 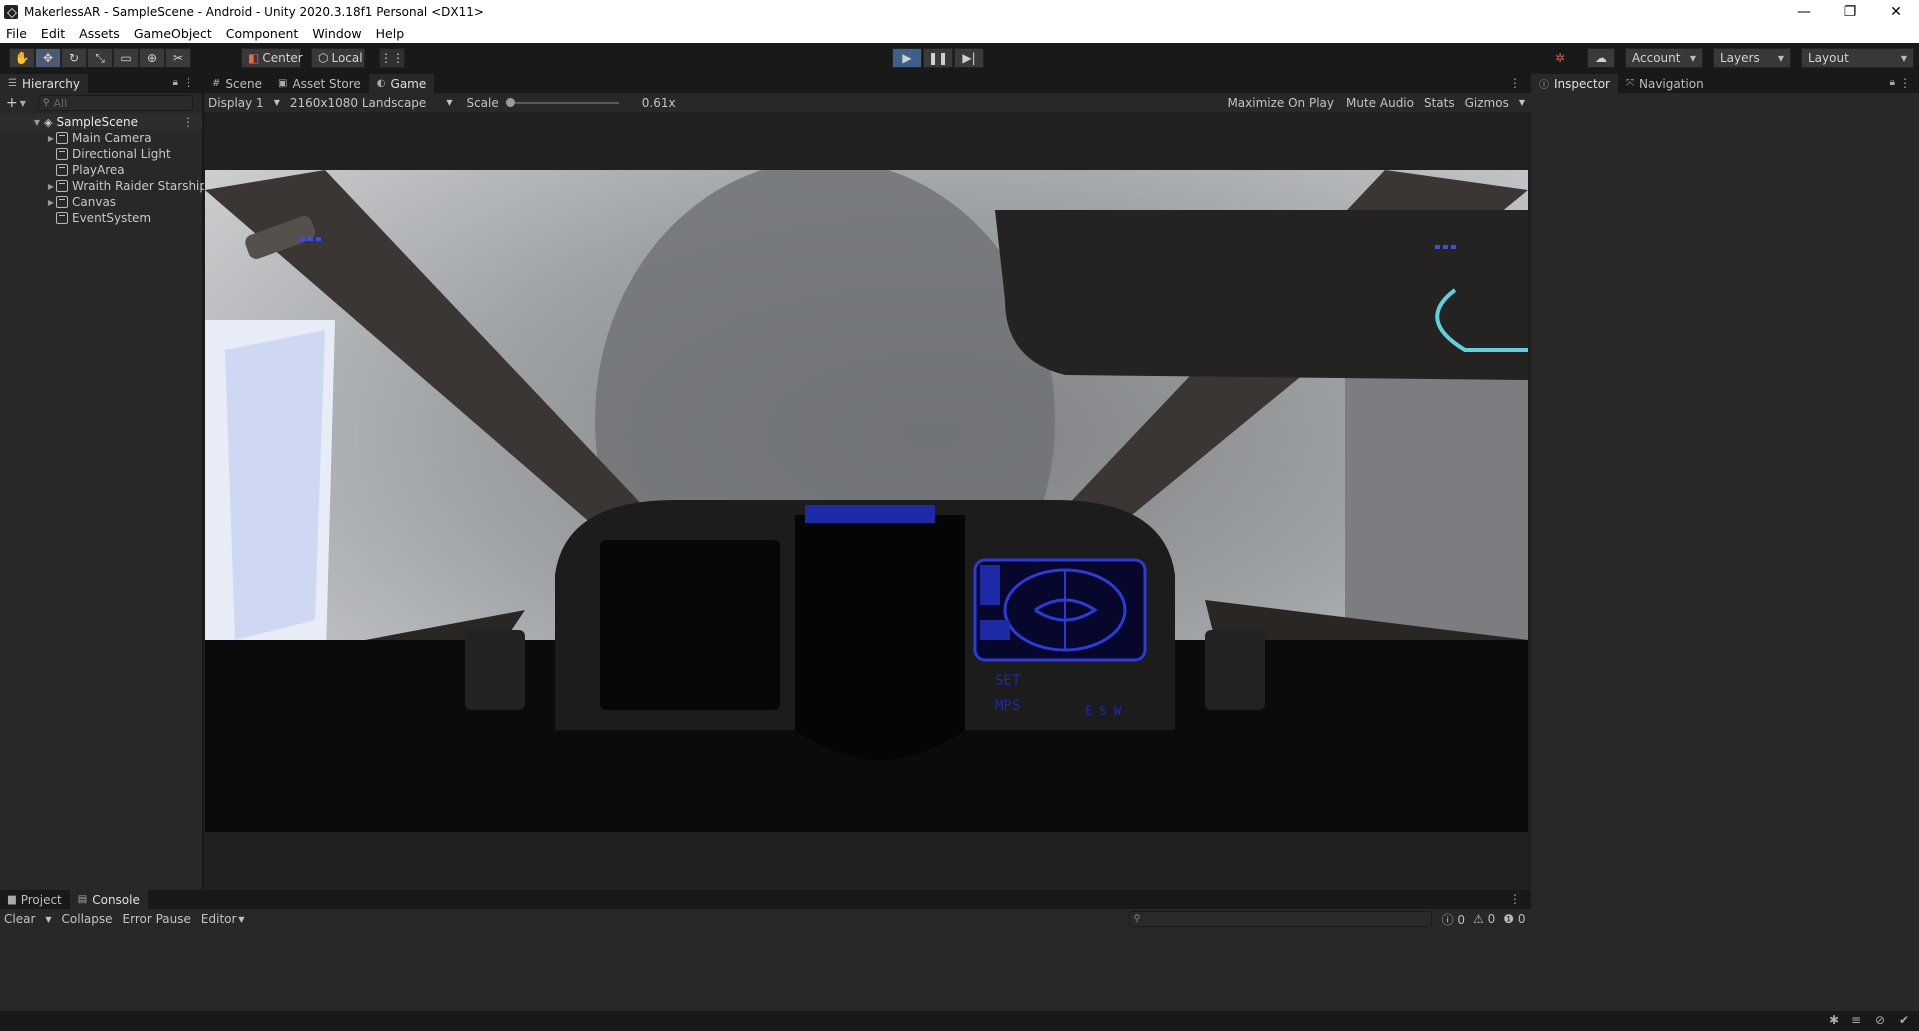 I want to click on tab-navigation: ⤧ Navigation, so click(x=1665, y=83).